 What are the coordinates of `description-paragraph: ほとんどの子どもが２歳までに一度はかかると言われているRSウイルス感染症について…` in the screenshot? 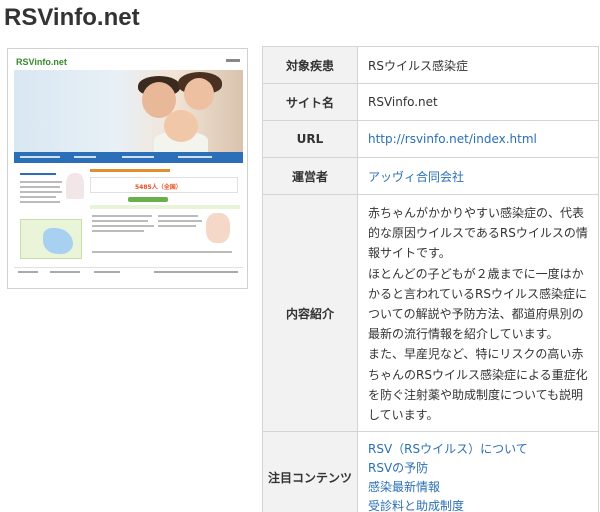 It's located at (477, 304).